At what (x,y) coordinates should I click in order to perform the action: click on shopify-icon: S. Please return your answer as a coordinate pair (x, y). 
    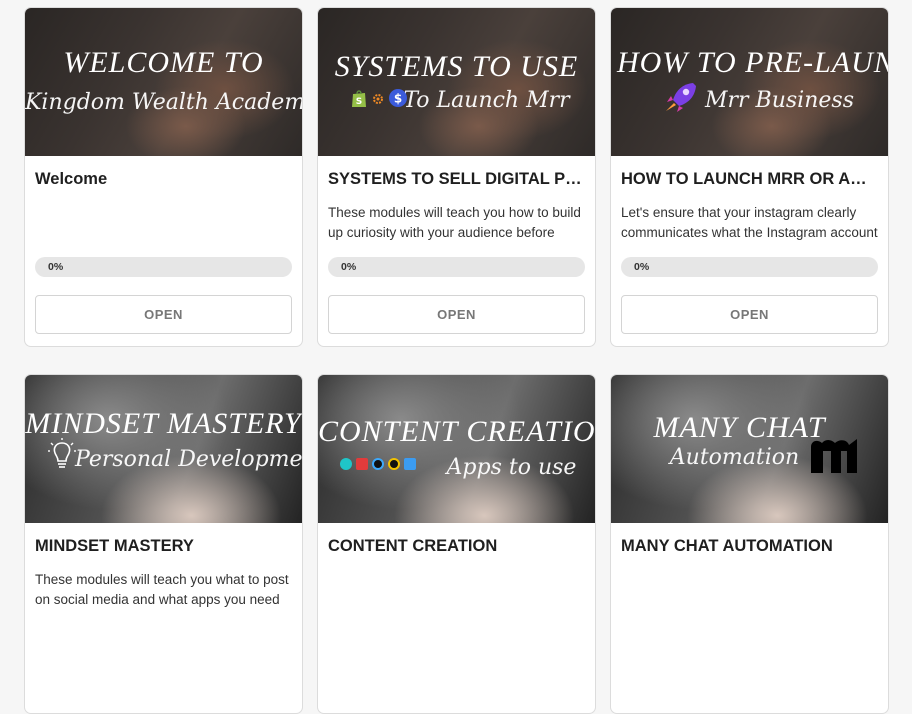
    Looking at the image, I should click on (359, 100).